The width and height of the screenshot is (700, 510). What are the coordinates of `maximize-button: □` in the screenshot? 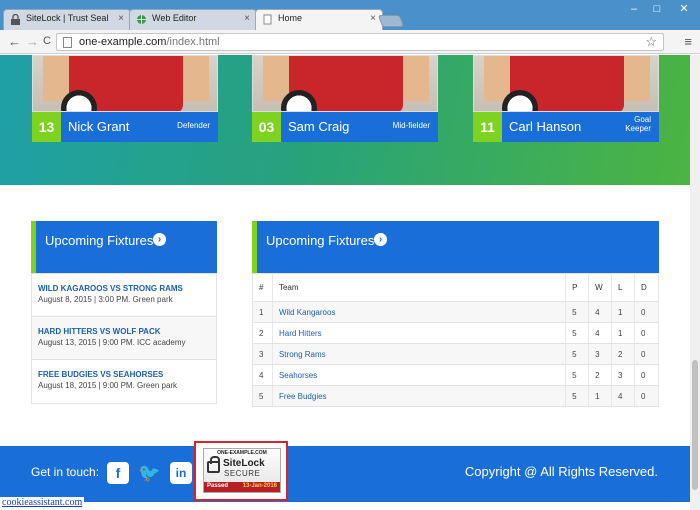 It's located at (657, 10).